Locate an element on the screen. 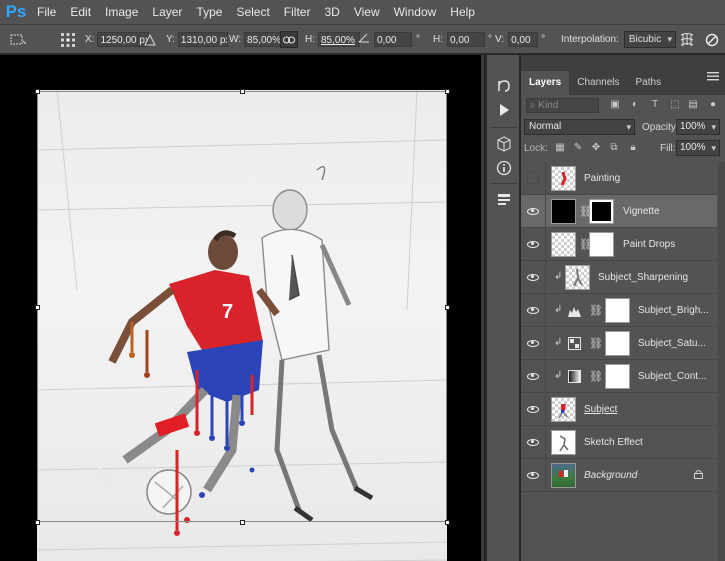 This screenshot has height=561, width=725. lock-pixels-icon: ✎ is located at coordinates (578, 148).